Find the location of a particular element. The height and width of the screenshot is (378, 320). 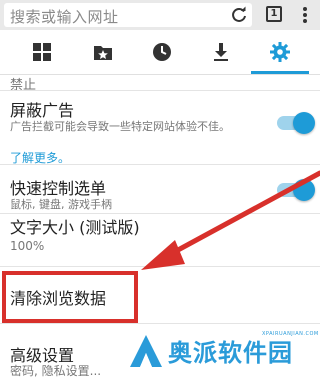

highlight-box is located at coordinates (70, 297).